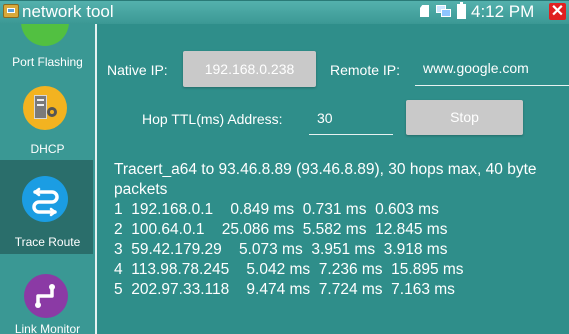 The height and width of the screenshot is (334, 569). What do you see at coordinates (45, 35) in the screenshot?
I see `port-flashing-icon` at bounding box center [45, 35].